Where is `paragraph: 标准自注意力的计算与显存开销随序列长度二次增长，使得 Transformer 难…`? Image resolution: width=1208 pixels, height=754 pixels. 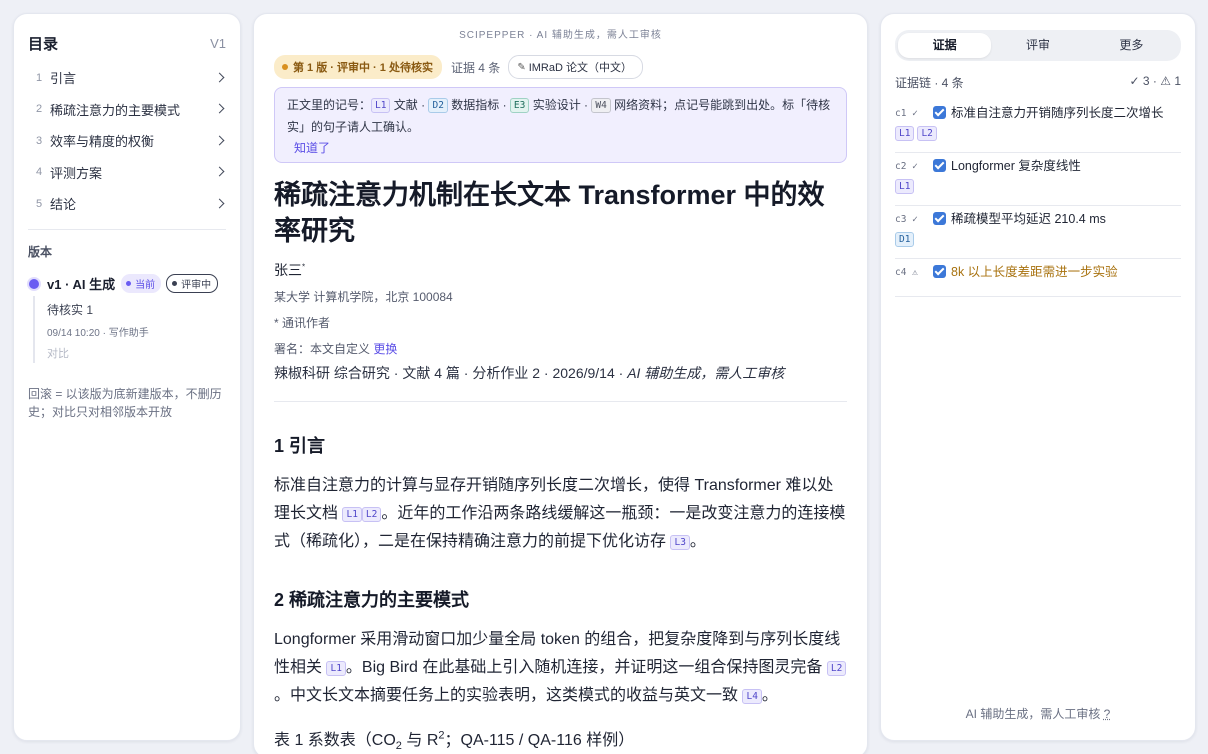
paragraph: 标准自注意力的计算与显存开销随序列长度二次增长，使得 Transformer 难… is located at coordinates (560, 514).